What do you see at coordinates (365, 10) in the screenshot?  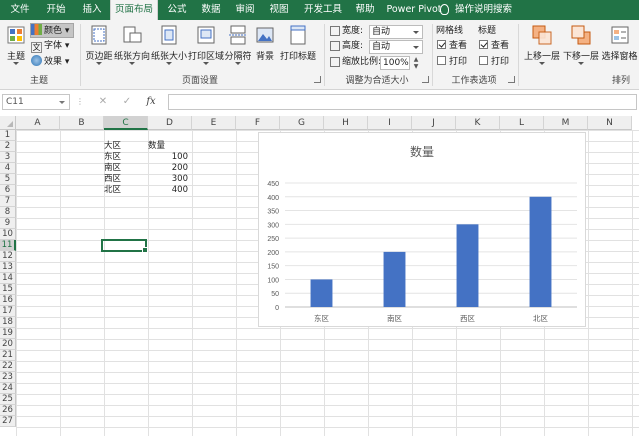 I see `tab-help: 帮助` at bounding box center [365, 10].